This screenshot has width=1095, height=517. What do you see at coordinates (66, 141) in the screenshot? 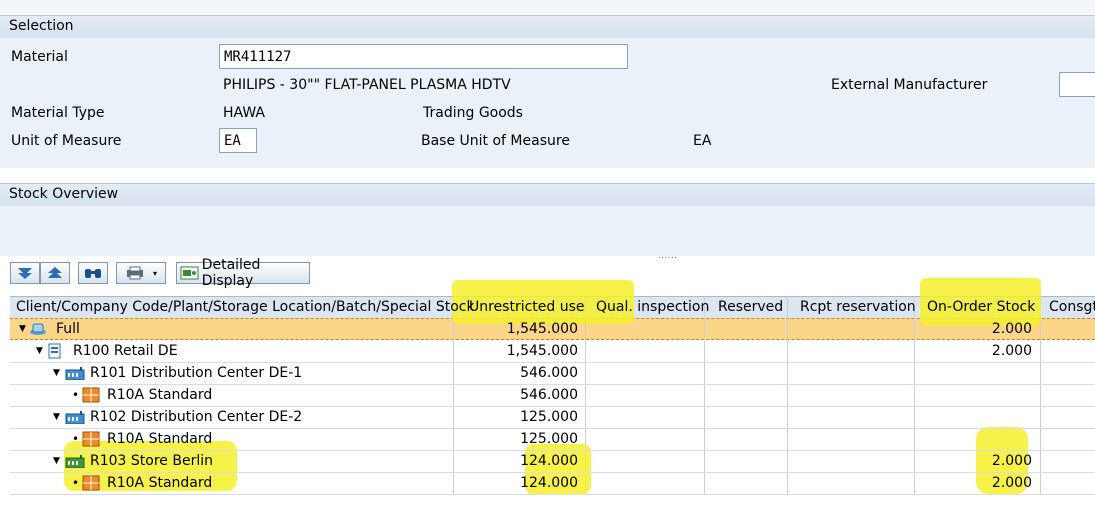
I see `uom-label: Unit of Measure` at bounding box center [66, 141].